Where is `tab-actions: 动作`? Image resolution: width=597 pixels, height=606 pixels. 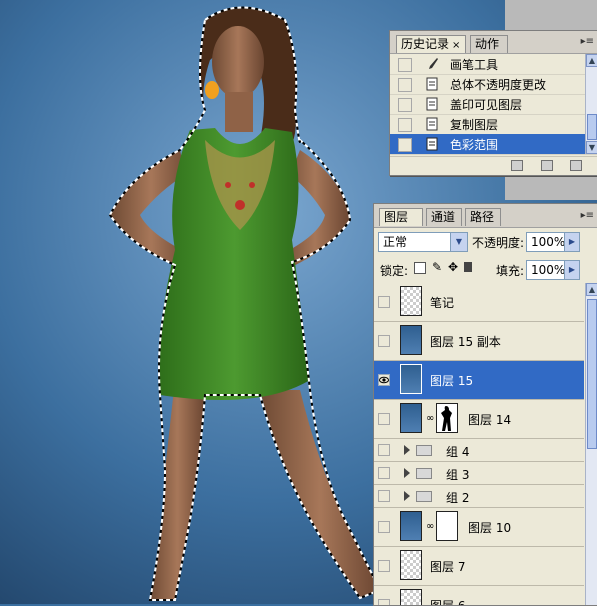 tab-actions: 动作 is located at coordinates (489, 44).